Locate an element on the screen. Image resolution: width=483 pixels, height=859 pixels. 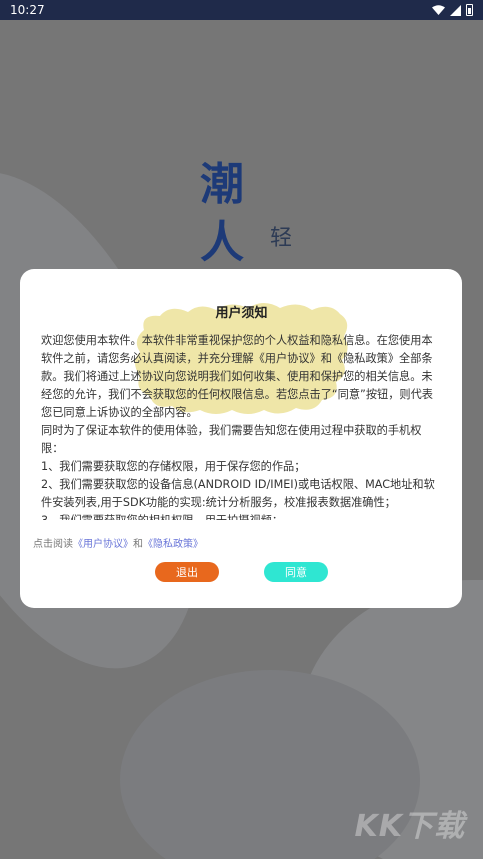
status-icons is located at coordinates (452, 10).